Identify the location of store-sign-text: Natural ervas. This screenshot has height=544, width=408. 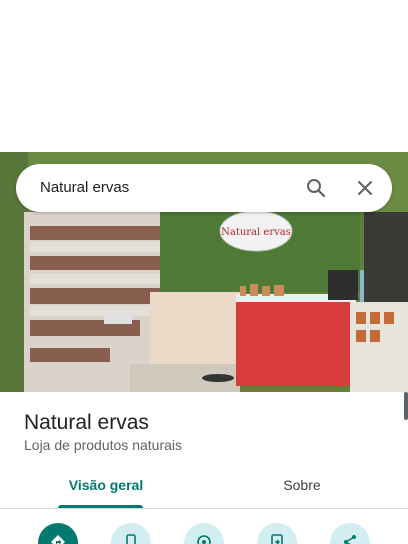
(256, 232).